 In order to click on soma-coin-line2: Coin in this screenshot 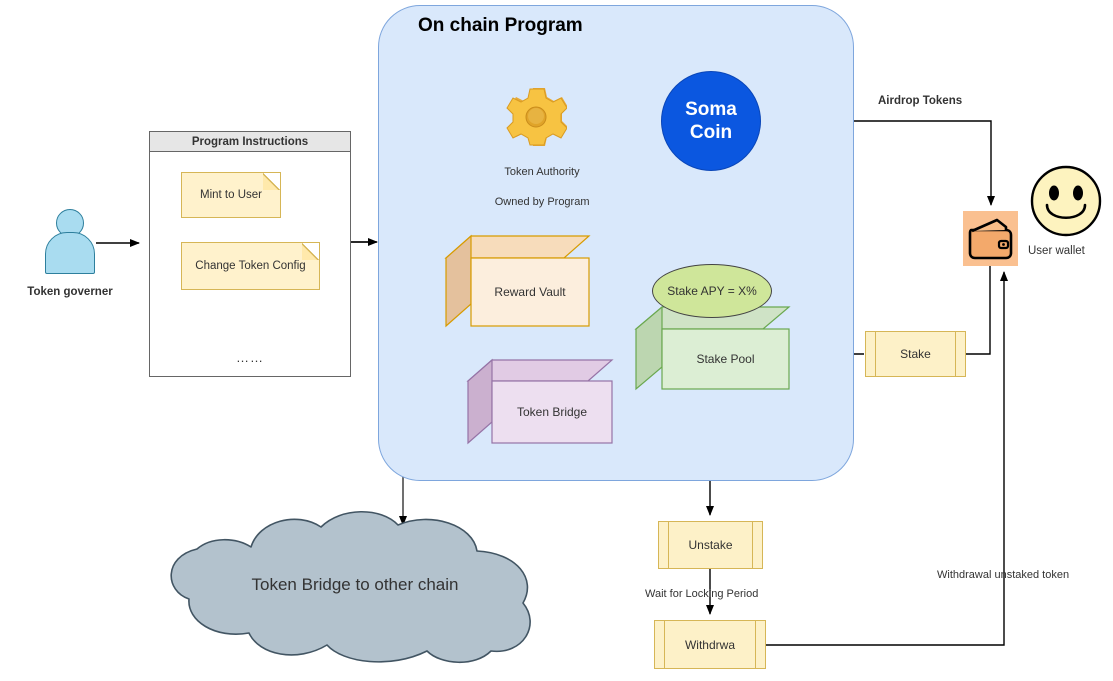, I will do `click(711, 132)`.